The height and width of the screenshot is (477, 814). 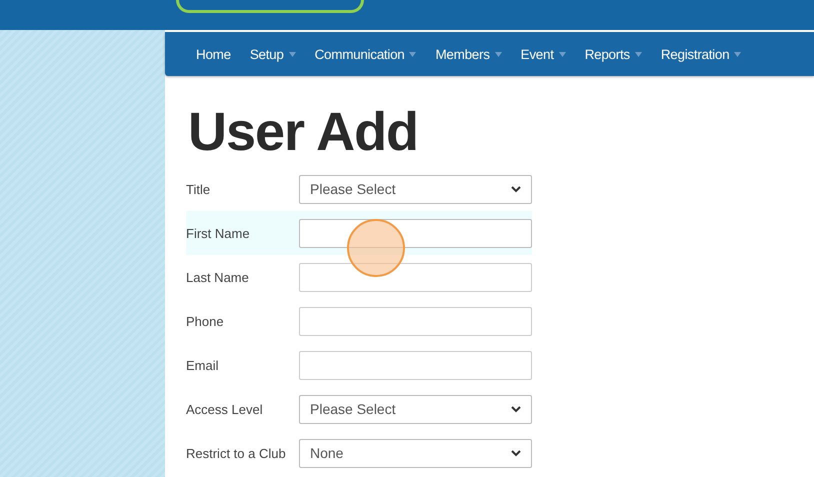 What do you see at coordinates (701, 54) in the screenshot?
I see `nav-item: Registration` at bounding box center [701, 54].